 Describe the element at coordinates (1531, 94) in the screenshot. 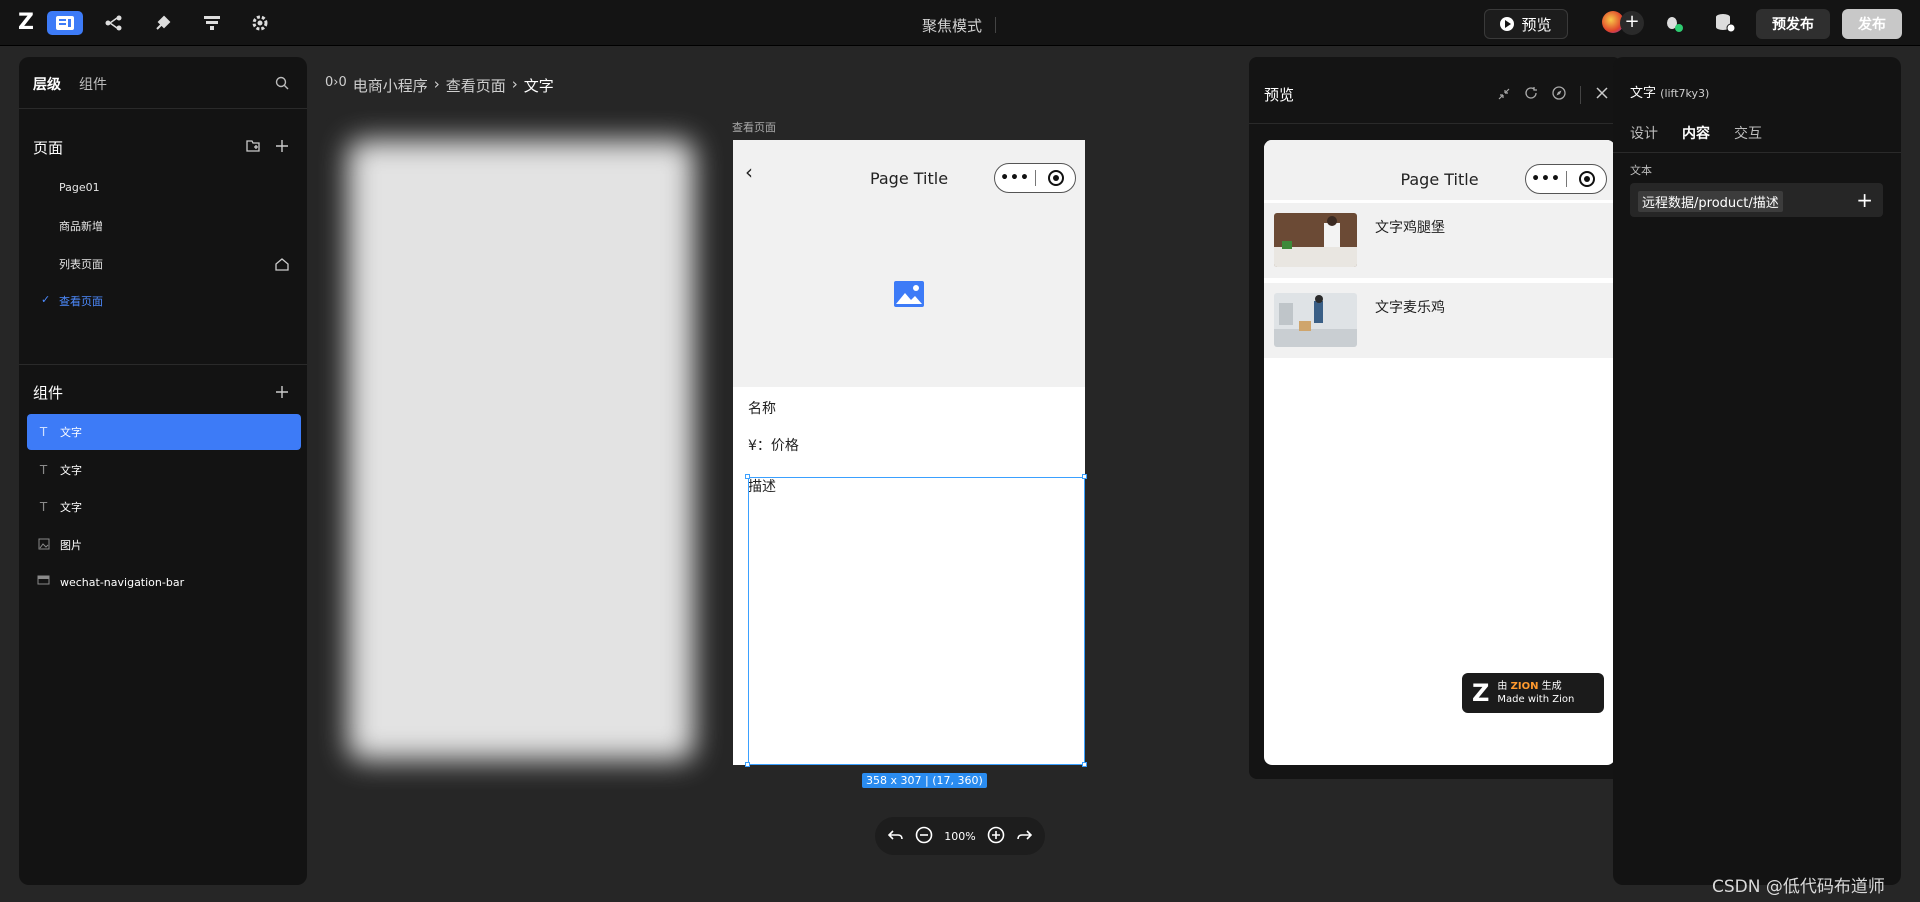

I see `refresh-icon` at that location.